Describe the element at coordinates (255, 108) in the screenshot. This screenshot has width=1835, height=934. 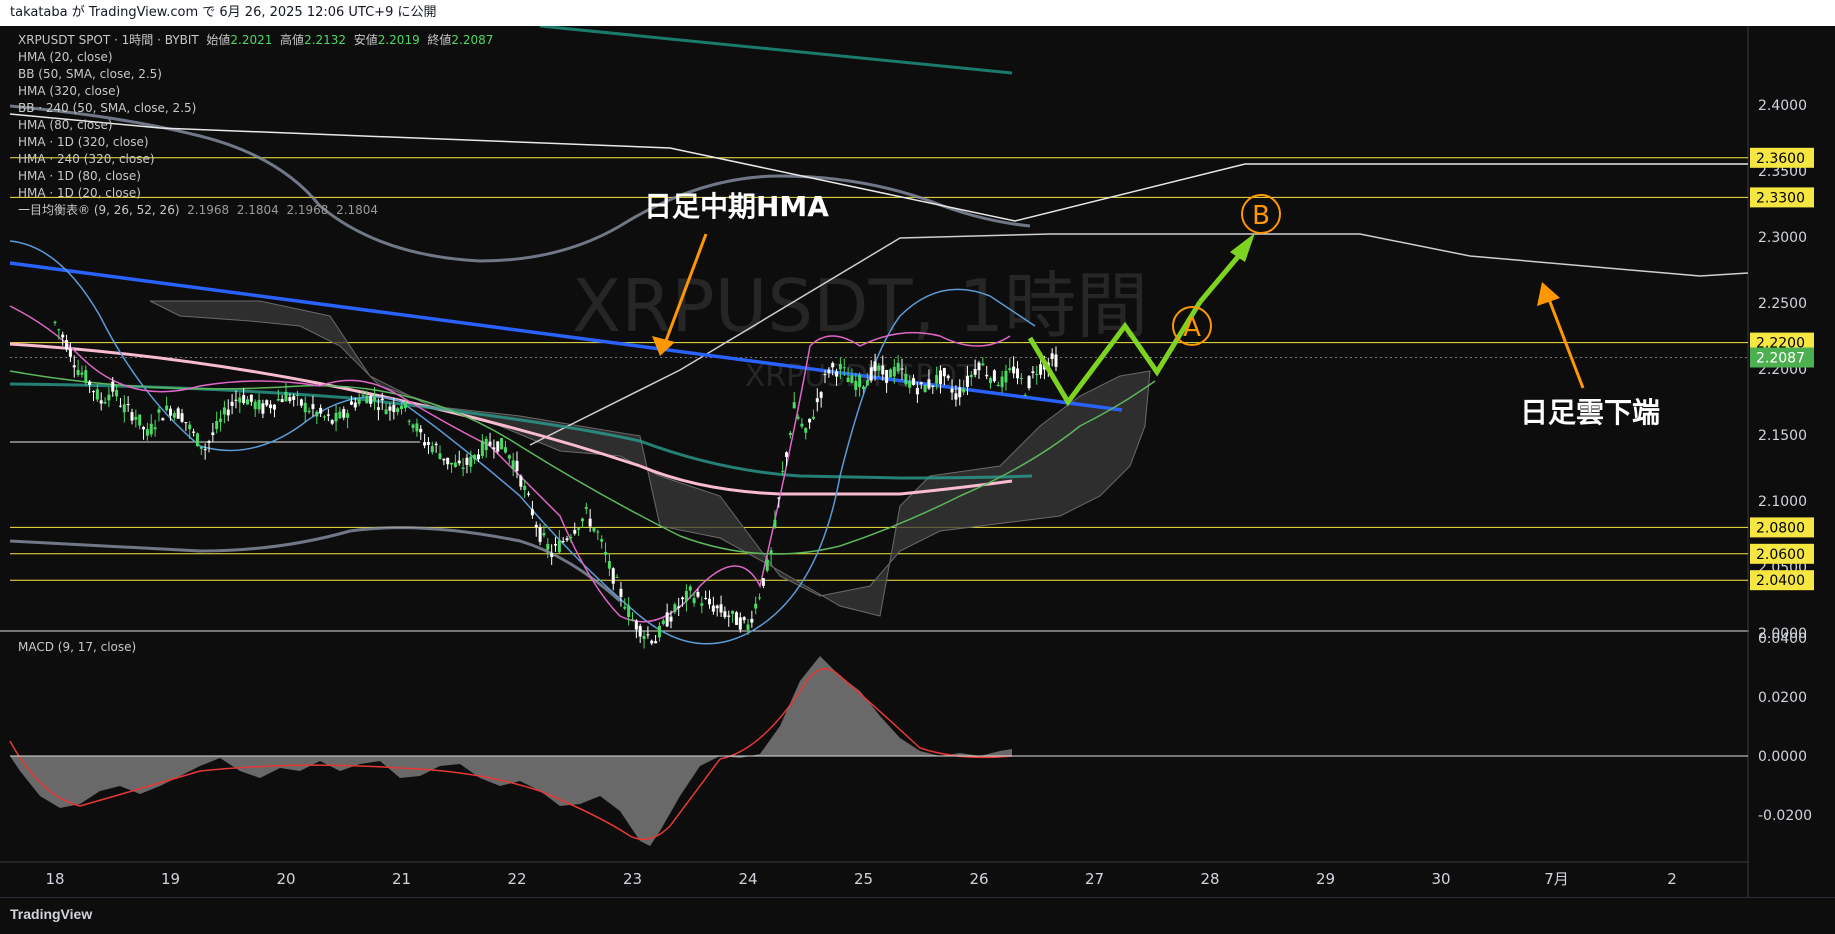
I see `indicator-row: BB · 240 (50, SMA, close, 2.5)` at that location.